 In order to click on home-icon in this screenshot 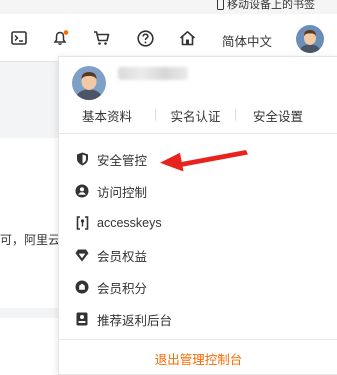, I will do `click(187, 38)`.